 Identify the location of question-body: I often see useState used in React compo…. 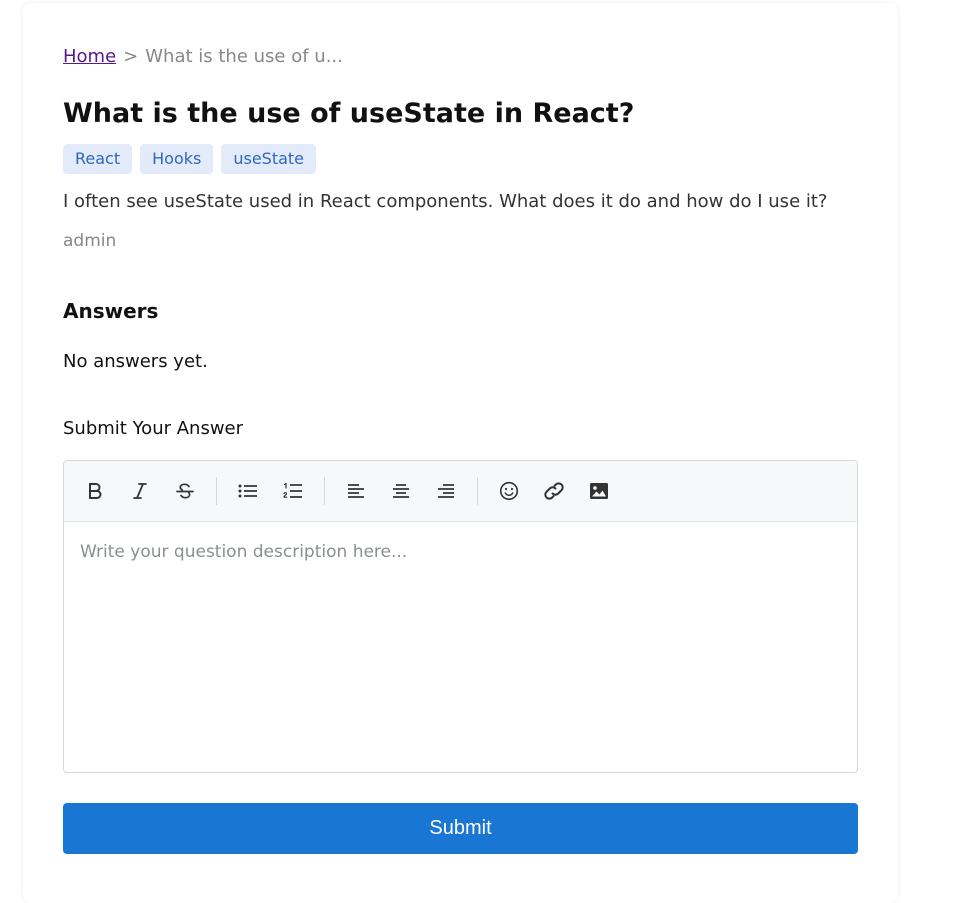
(445, 201).